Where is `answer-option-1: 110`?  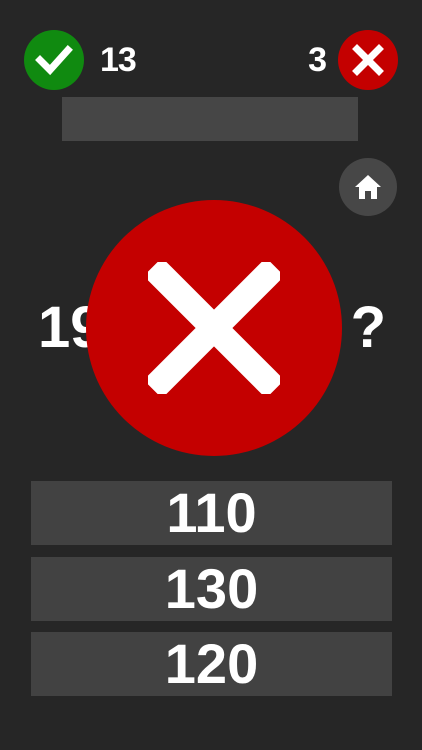 answer-option-1: 110 is located at coordinates (211, 513).